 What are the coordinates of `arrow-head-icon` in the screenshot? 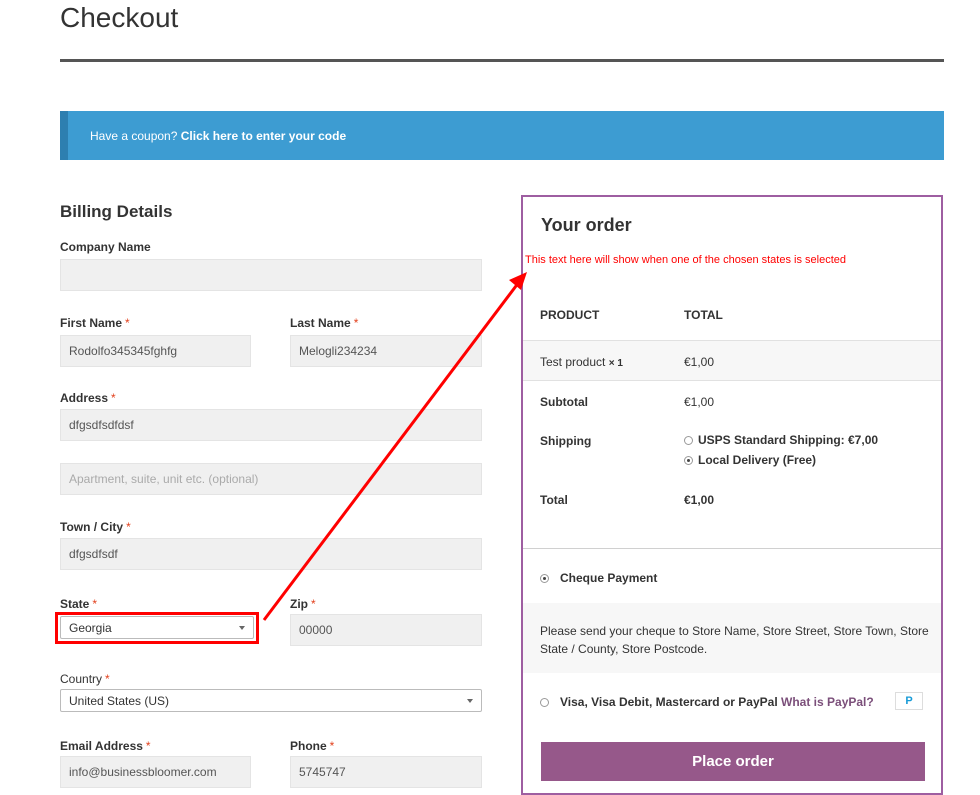 It's located at (518, 281).